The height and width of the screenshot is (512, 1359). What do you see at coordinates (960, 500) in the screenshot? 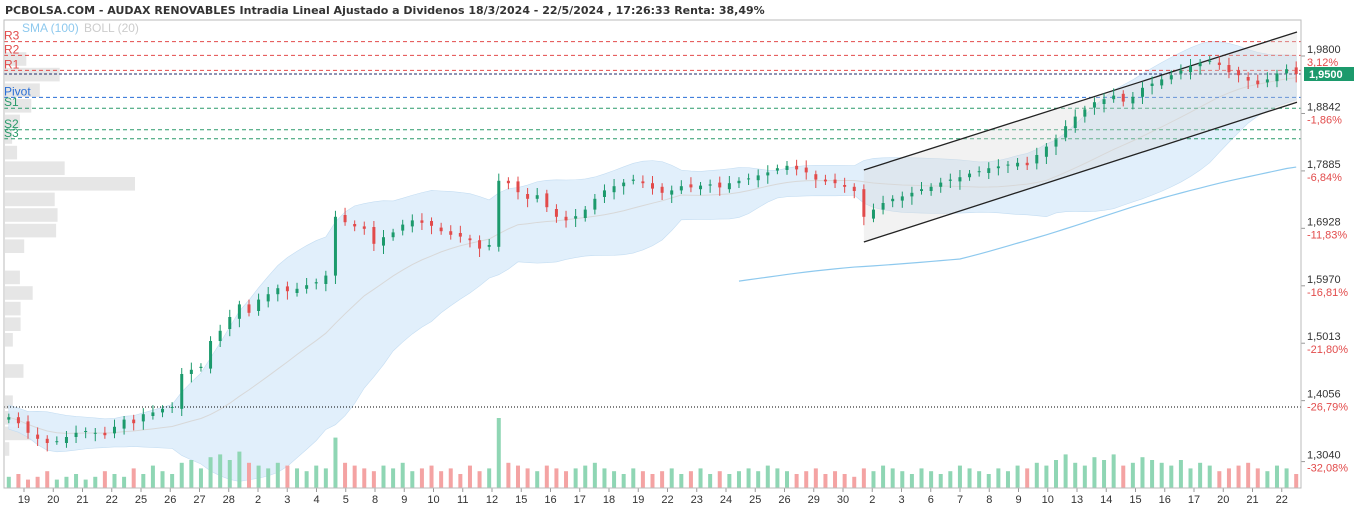
I see `x-tick-label: 7` at bounding box center [960, 500].